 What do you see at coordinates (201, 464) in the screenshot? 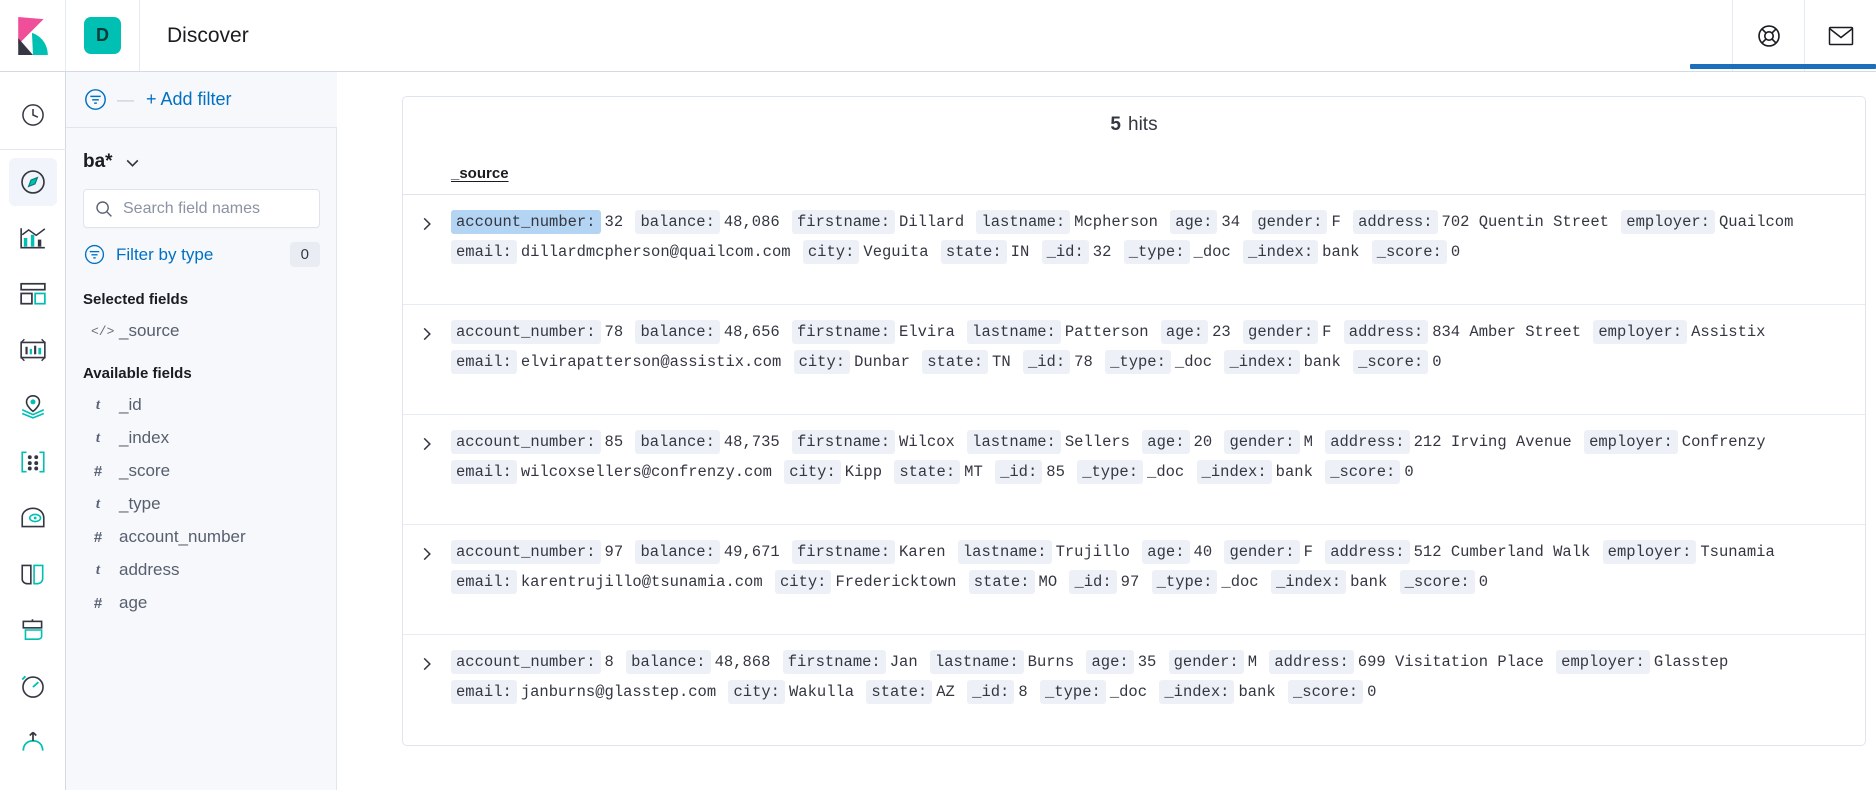
I see `field-list-item: # _score` at bounding box center [201, 464].